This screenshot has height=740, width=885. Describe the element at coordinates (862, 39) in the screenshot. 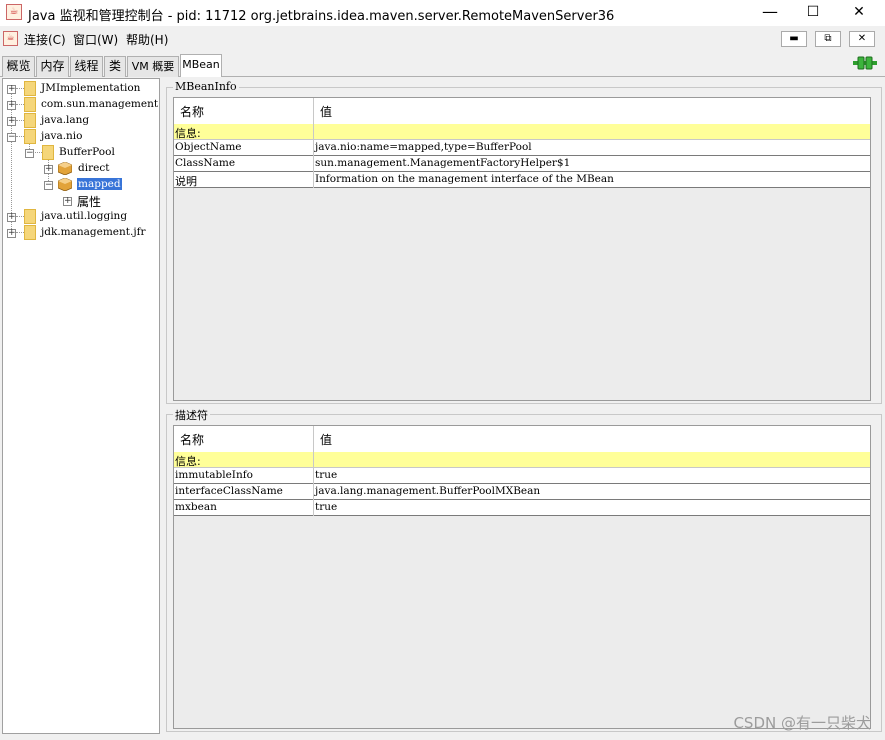

I see `inner-close-button: ✕` at that location.